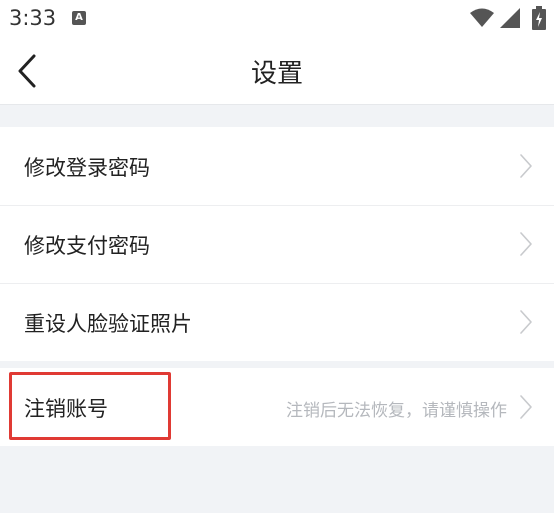 The width and height of the screenshot is (554, 513). I want to click on status-time: 3:33, so click(33, 18).